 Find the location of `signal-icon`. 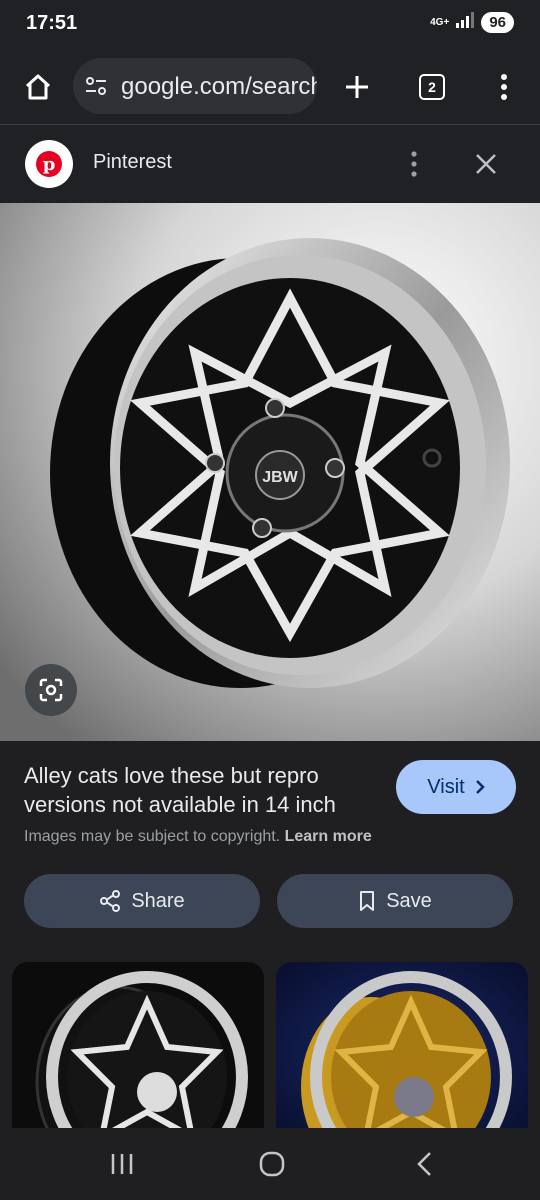

signal-icon is located at coordinates (465, 22).